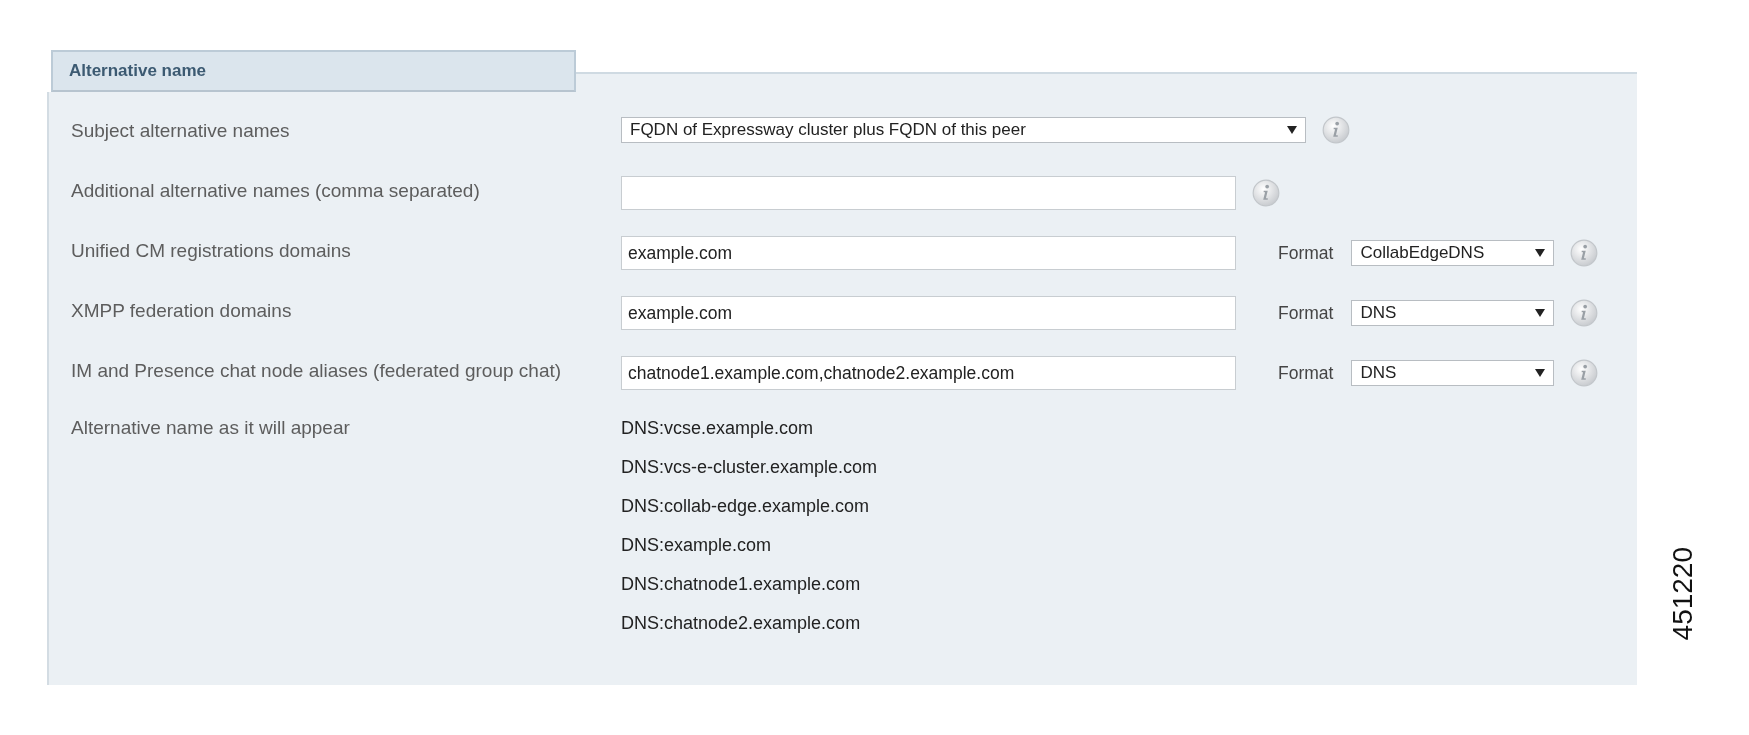 This screenshot has height=735, width=1749. I want to click on field-label: Additional alternative names (comma separated), so click(275, 191).